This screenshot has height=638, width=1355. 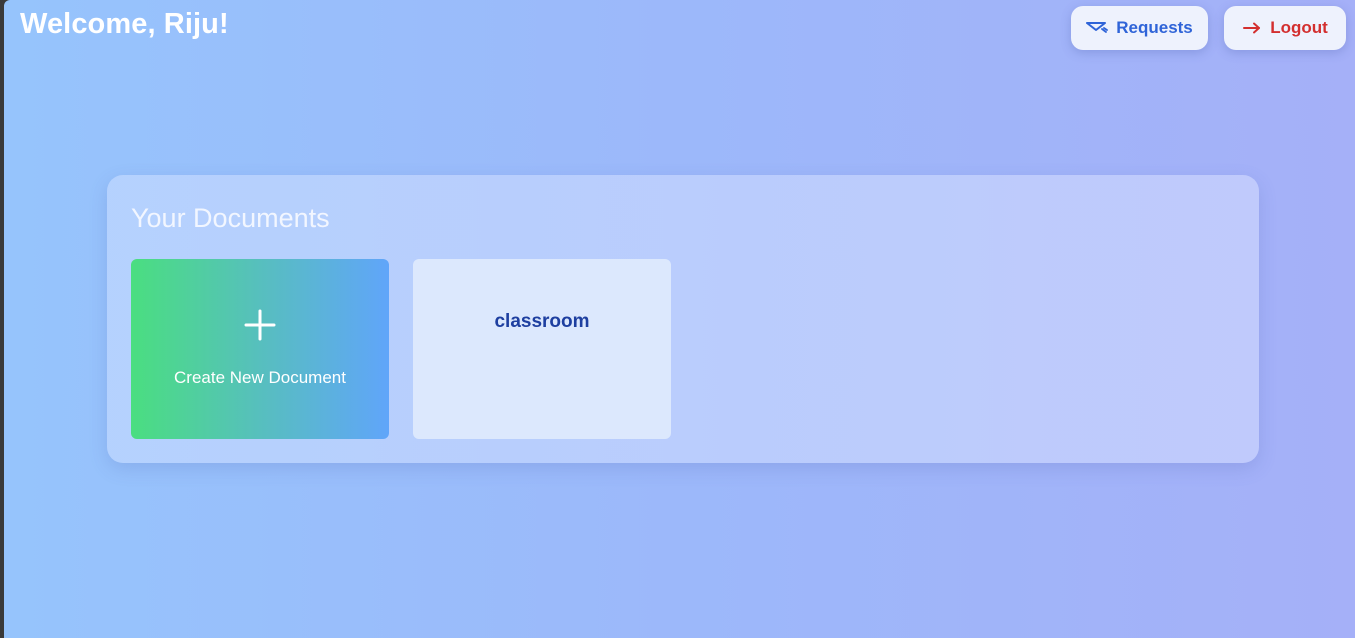 I want to click on requests-button: Requests, so click(x=1139, y=28).